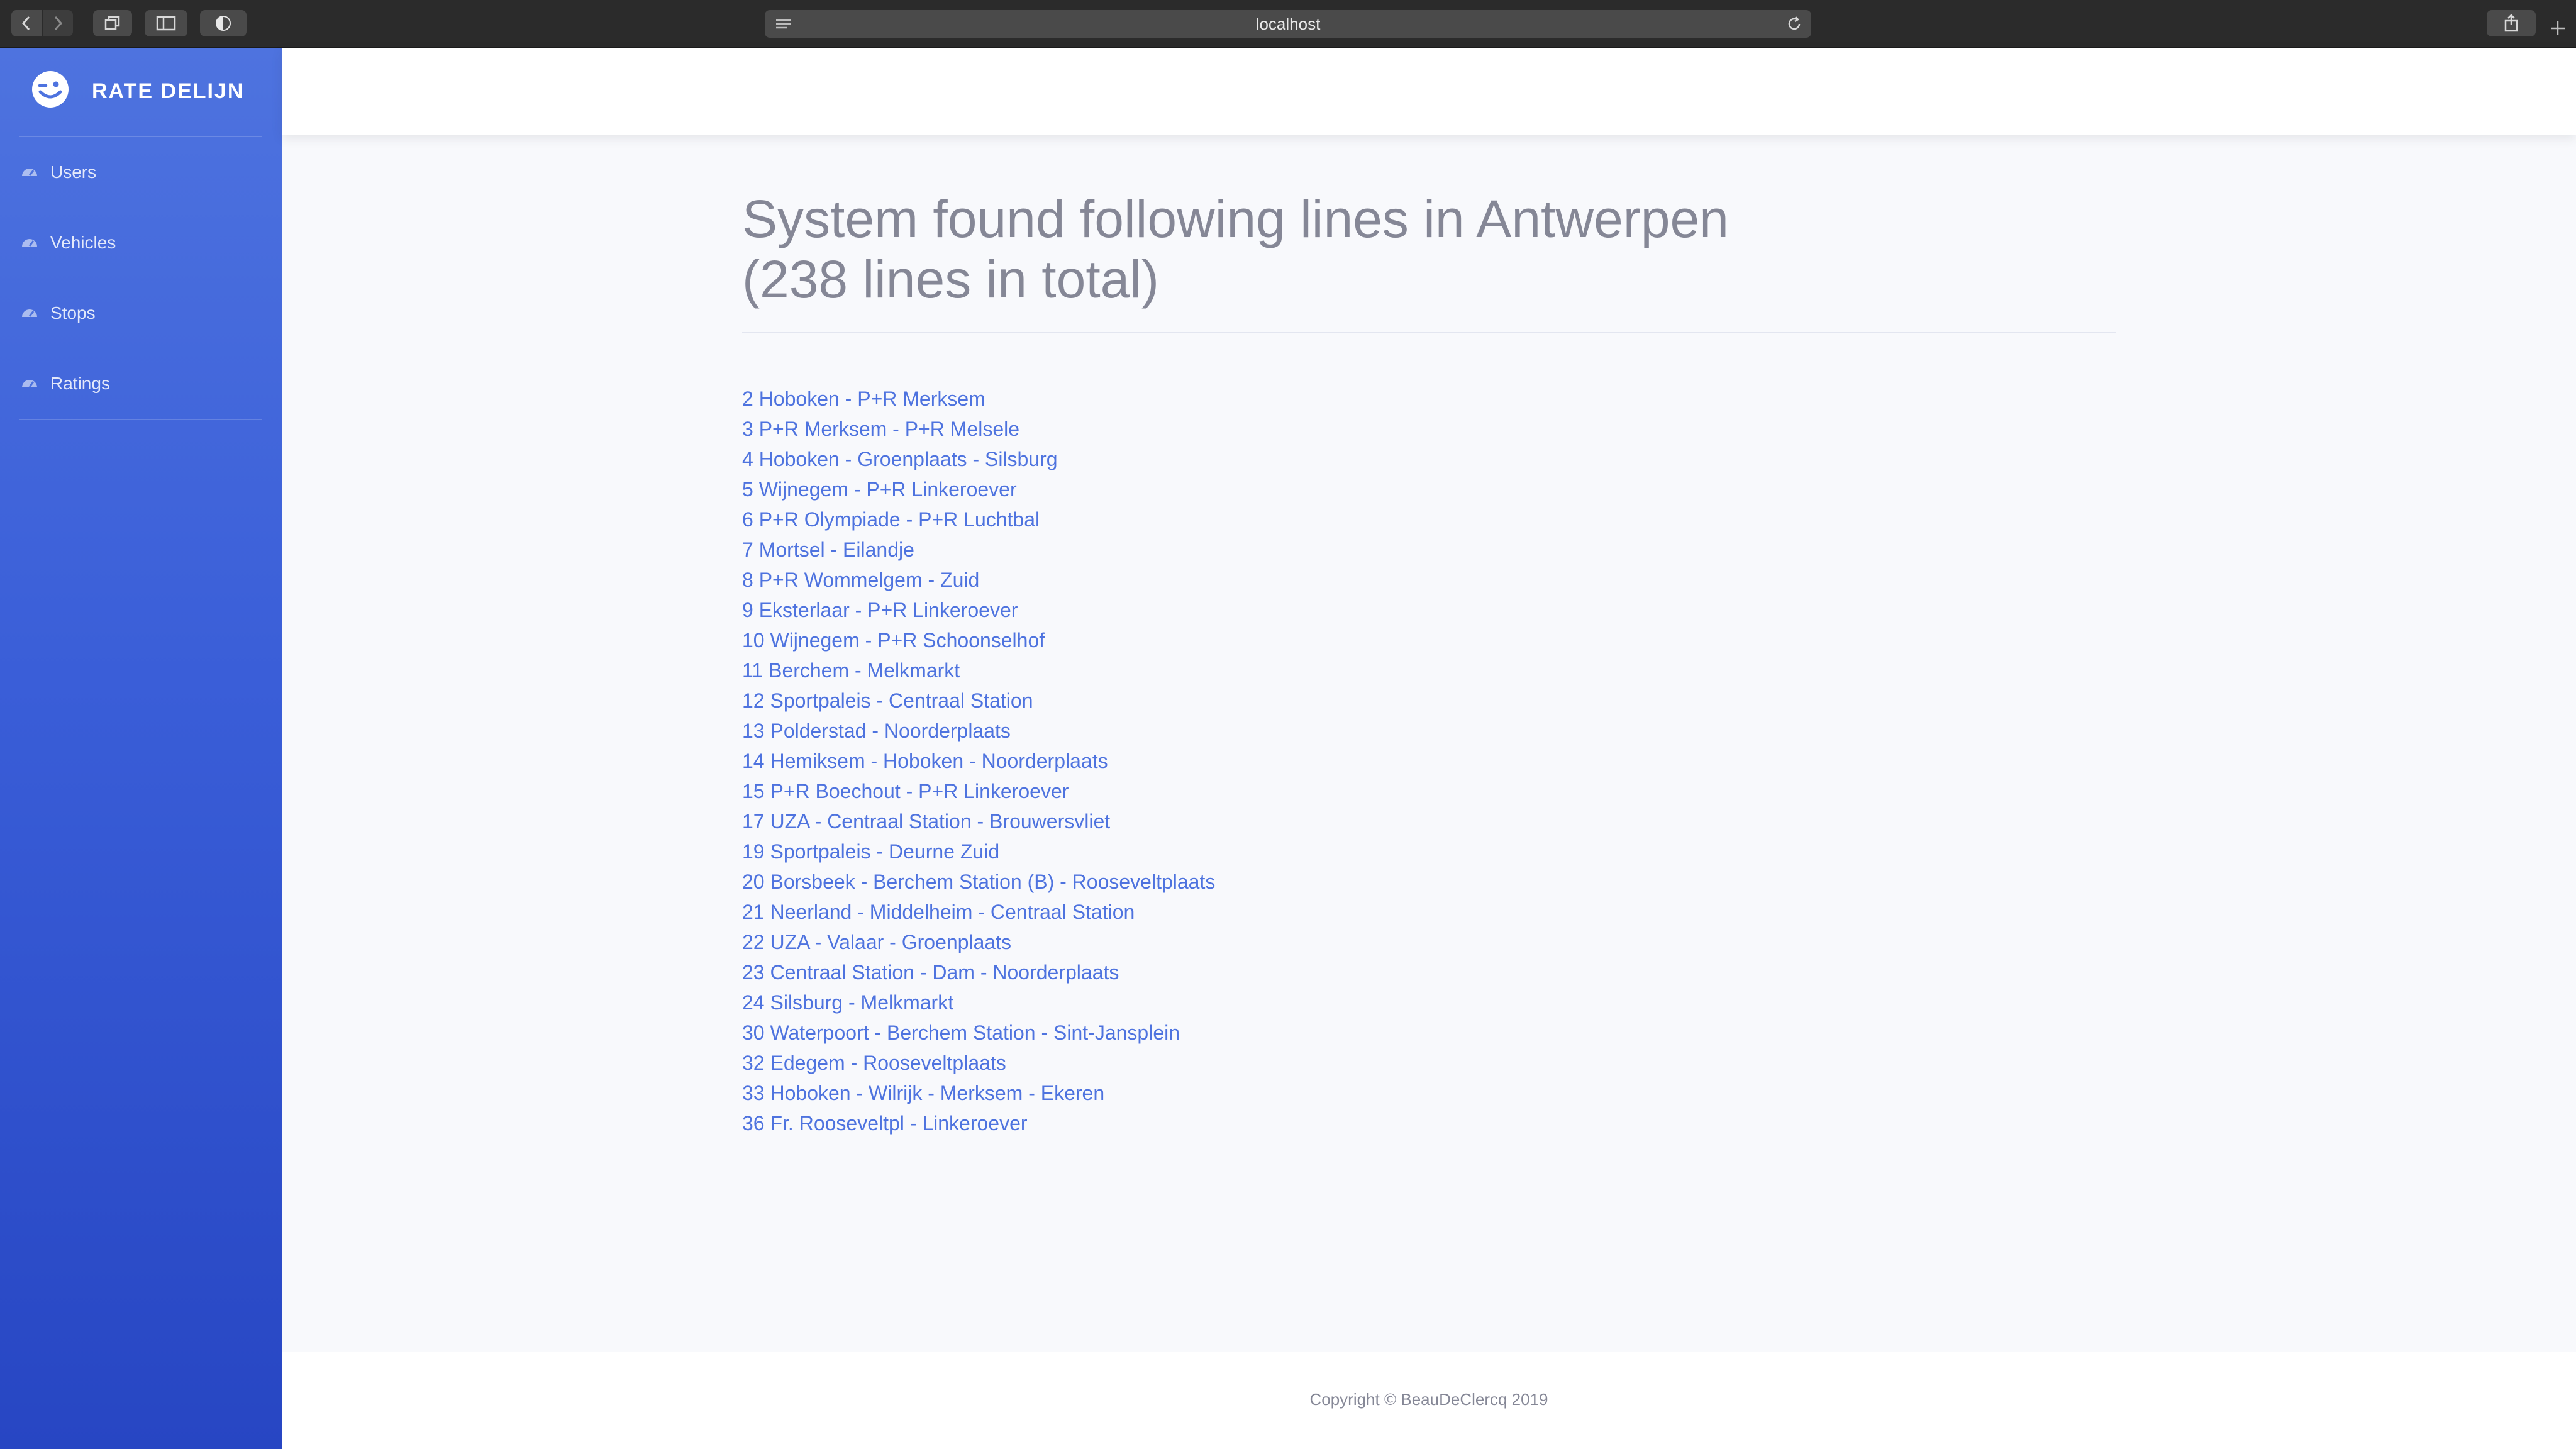  What do you see at coordinates (1429, 701) in the screenshot?
I see `list-item: 12 Sportpaleis - Centraal Station` at bounding box center [1429, 701].